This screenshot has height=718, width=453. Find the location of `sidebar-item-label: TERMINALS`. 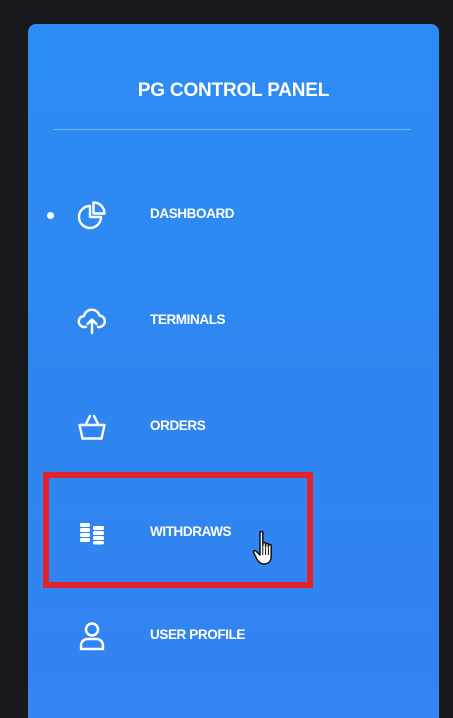

sidebar-item-label: TERMINALS is located at coordinates (188, 319).